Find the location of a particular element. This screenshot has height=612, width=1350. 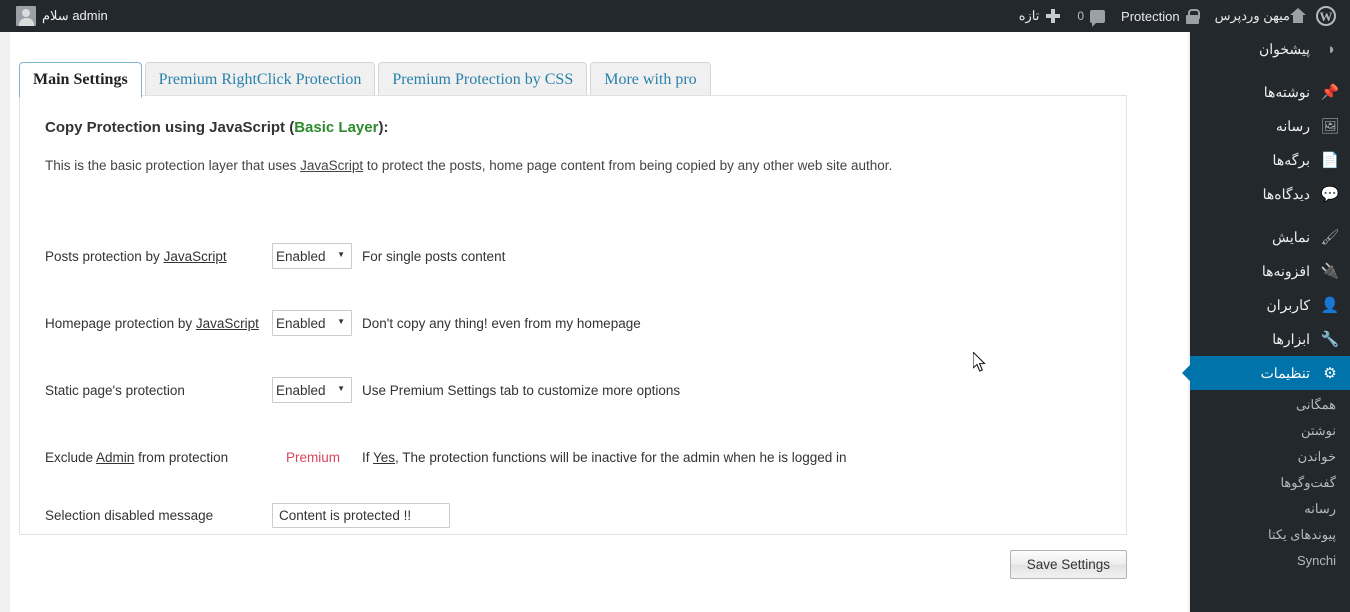

protection-label: Protection is located at coordinates (1150, 16).